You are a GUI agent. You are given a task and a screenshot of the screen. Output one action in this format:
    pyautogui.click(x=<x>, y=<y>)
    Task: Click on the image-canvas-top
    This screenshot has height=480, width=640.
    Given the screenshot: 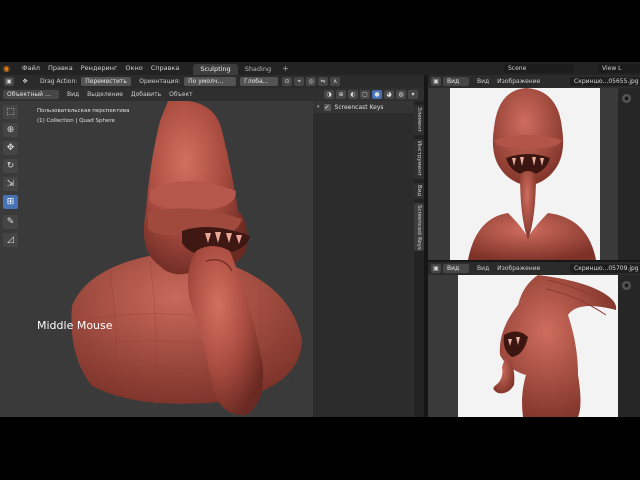 What is the action you would take?
    pyautogui.click(x=523, y=174)
    